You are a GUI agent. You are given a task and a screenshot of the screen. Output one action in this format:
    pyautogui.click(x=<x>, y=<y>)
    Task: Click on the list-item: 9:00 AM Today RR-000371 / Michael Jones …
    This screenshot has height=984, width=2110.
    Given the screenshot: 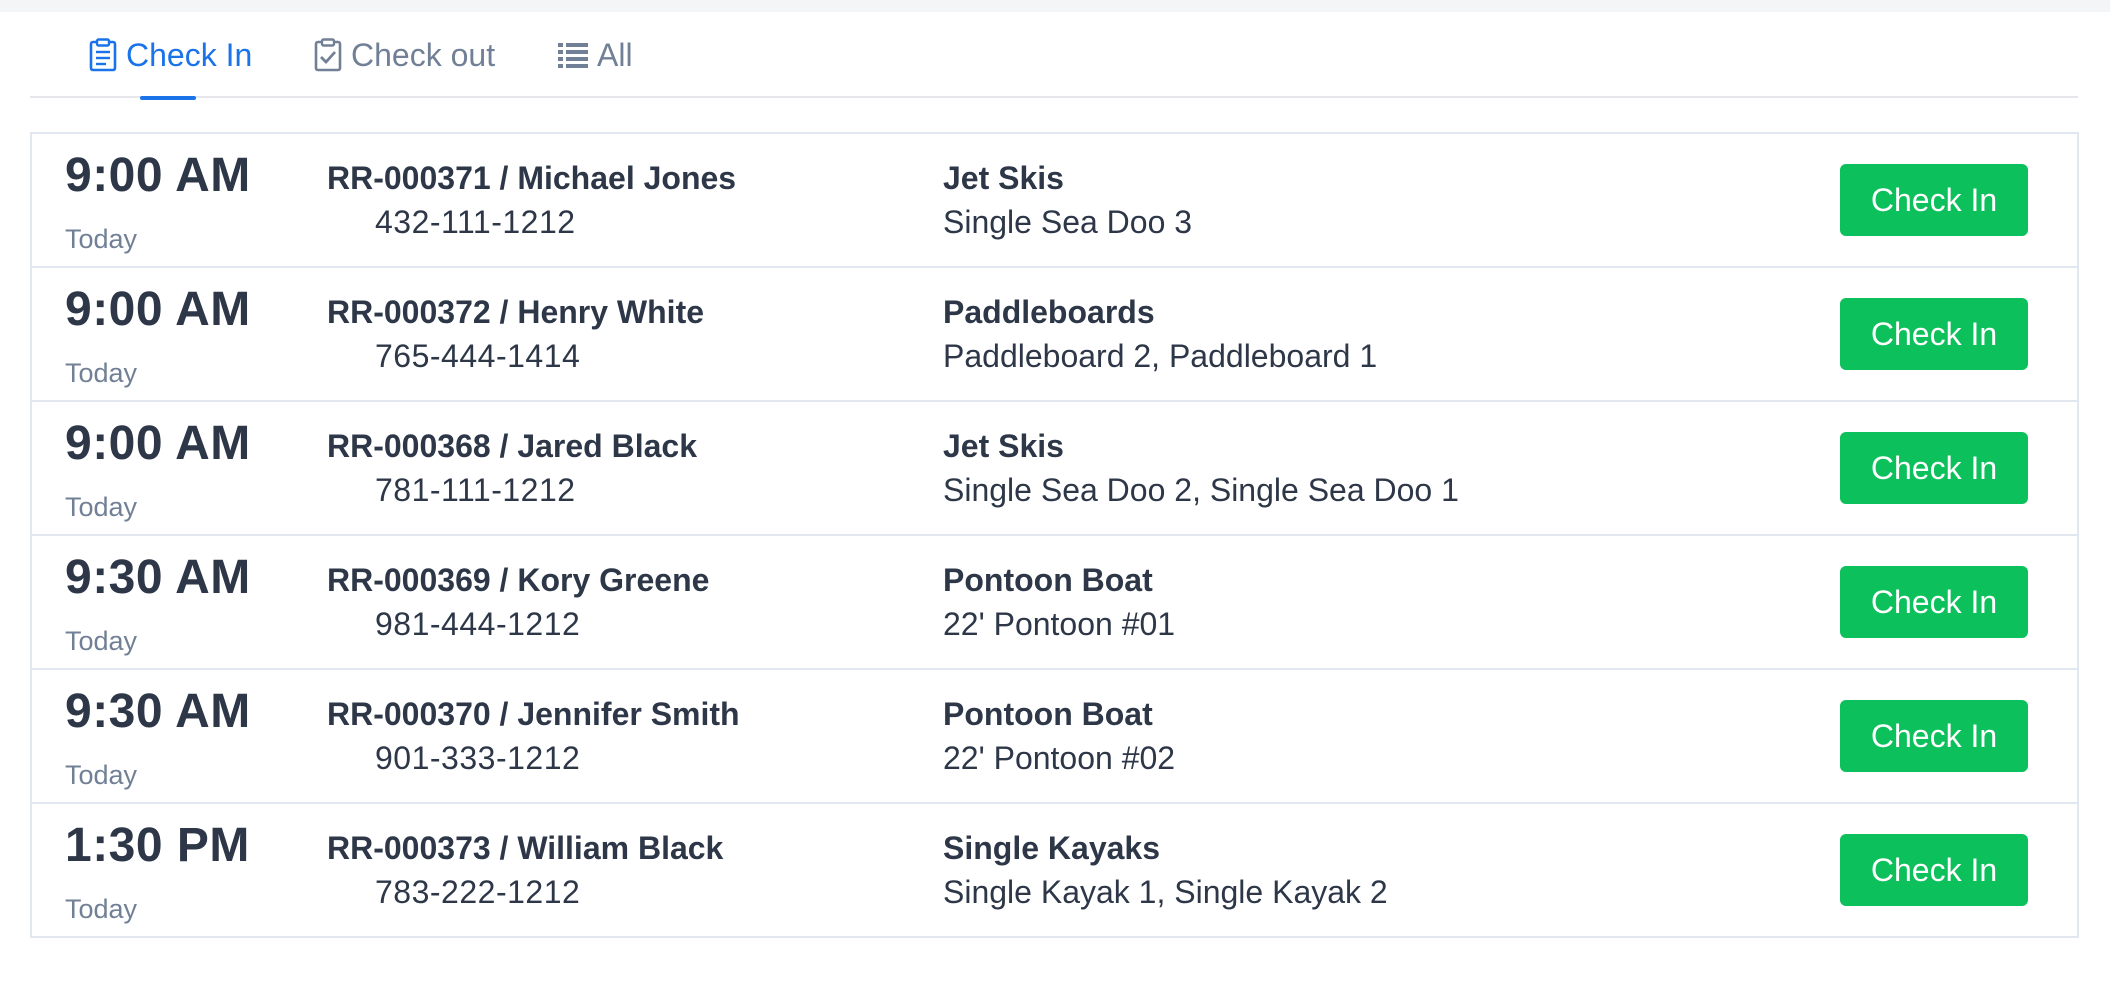 What is the action you would take?
    pyautogui.click(x=1054, y=200)
    